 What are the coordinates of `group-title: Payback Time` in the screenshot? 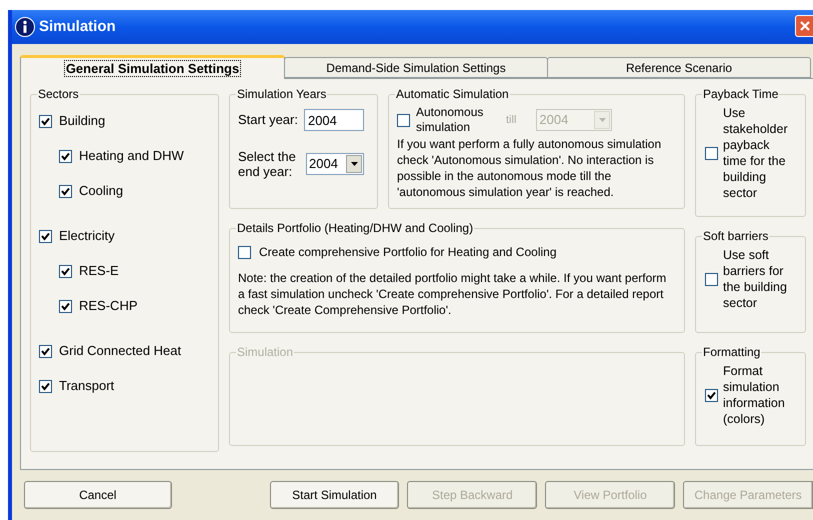 It's located at (741, 94).